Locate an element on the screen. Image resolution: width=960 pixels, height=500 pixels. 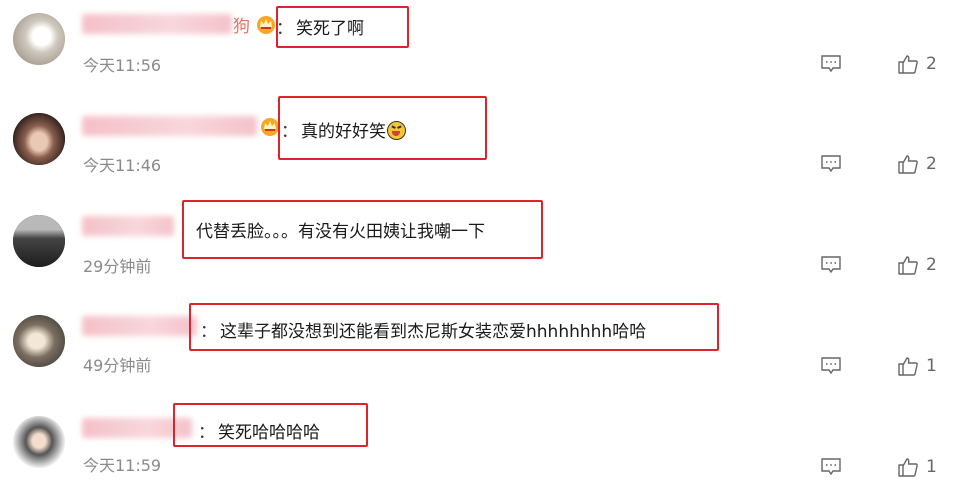
timestamp: 今天11:59 is located at coordinates (122, 465).